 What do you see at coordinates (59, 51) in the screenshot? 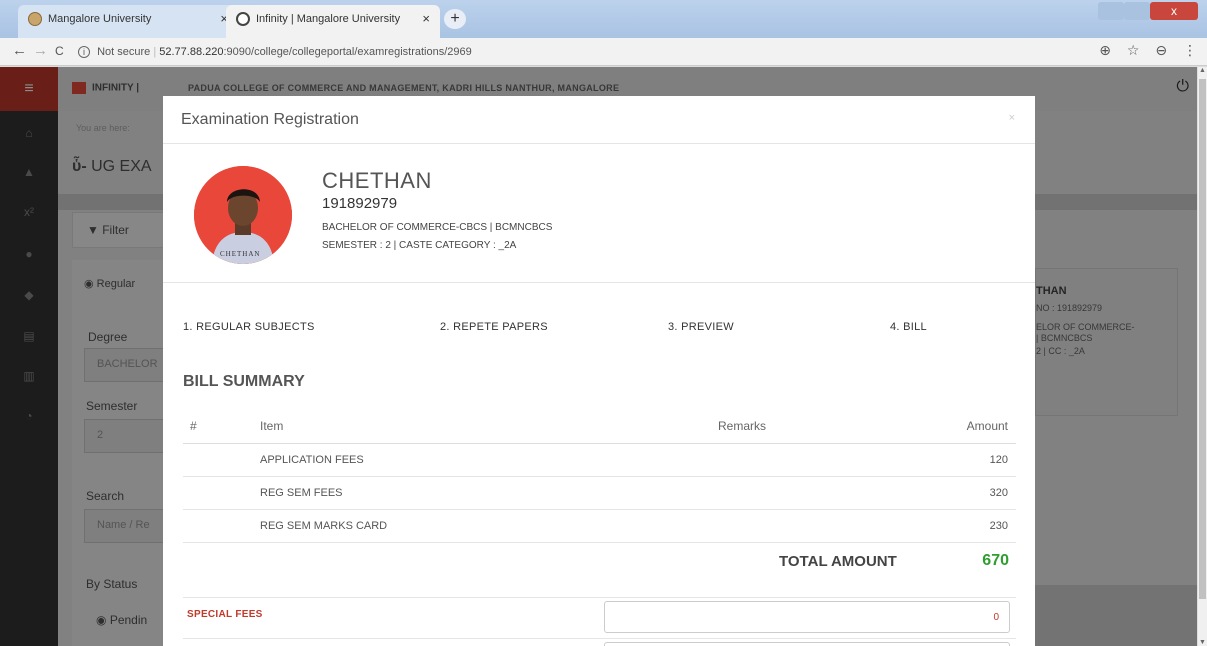
I see `reload-icon: C` at bounding box center [59, 51].